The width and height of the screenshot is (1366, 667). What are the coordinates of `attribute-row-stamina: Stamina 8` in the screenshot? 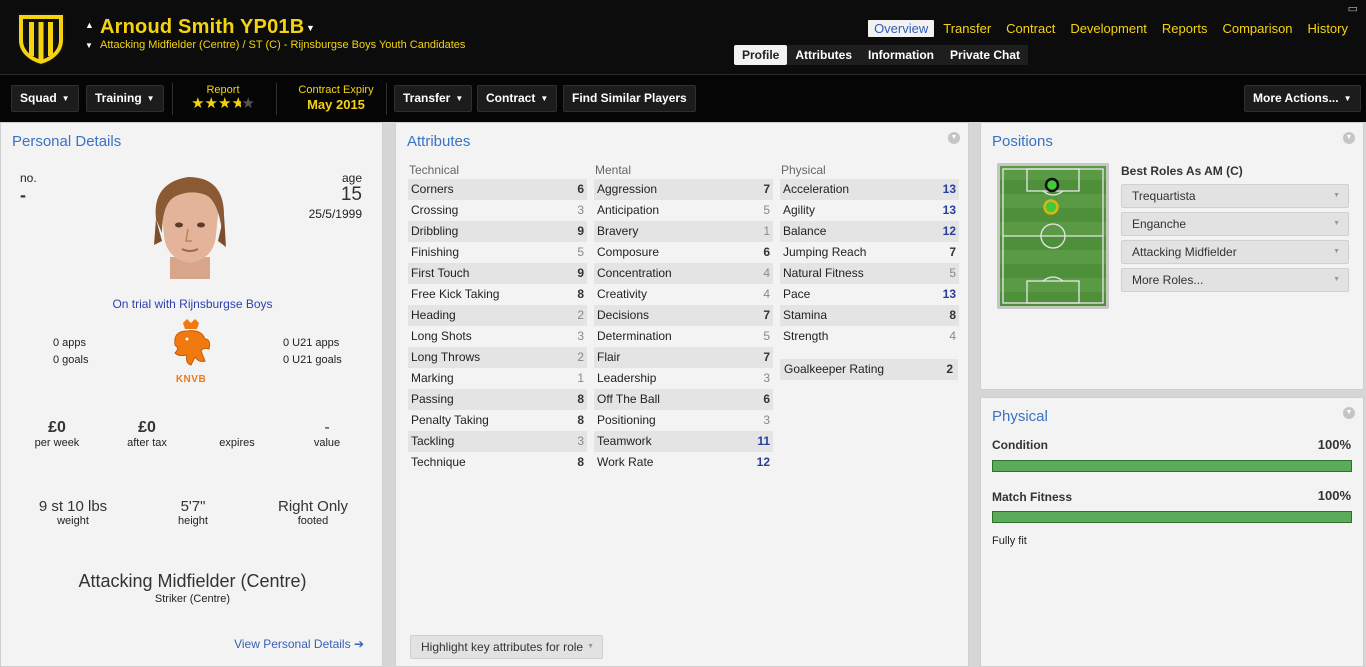 It's located at (869, 315).